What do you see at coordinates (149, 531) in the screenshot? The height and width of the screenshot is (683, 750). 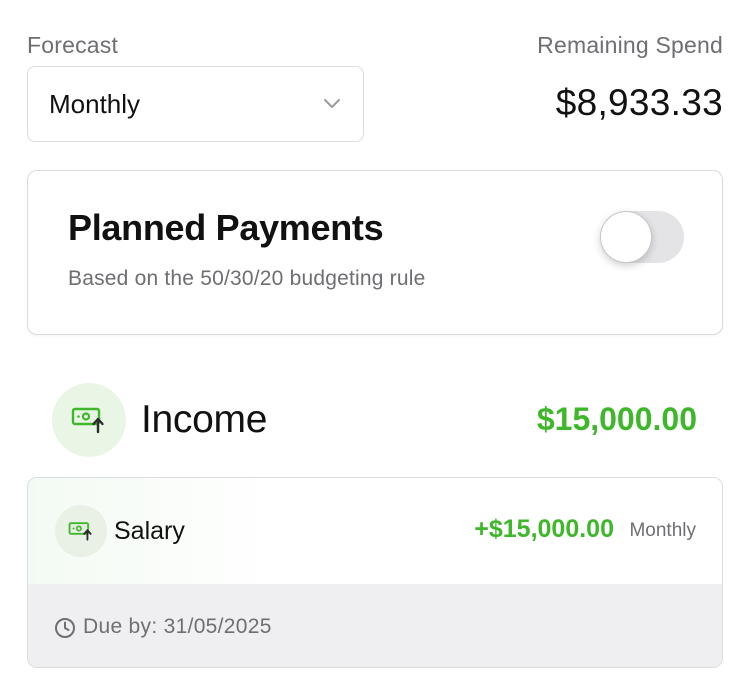 I see `income-item-name: Salary` at bounding box center [149, 531].